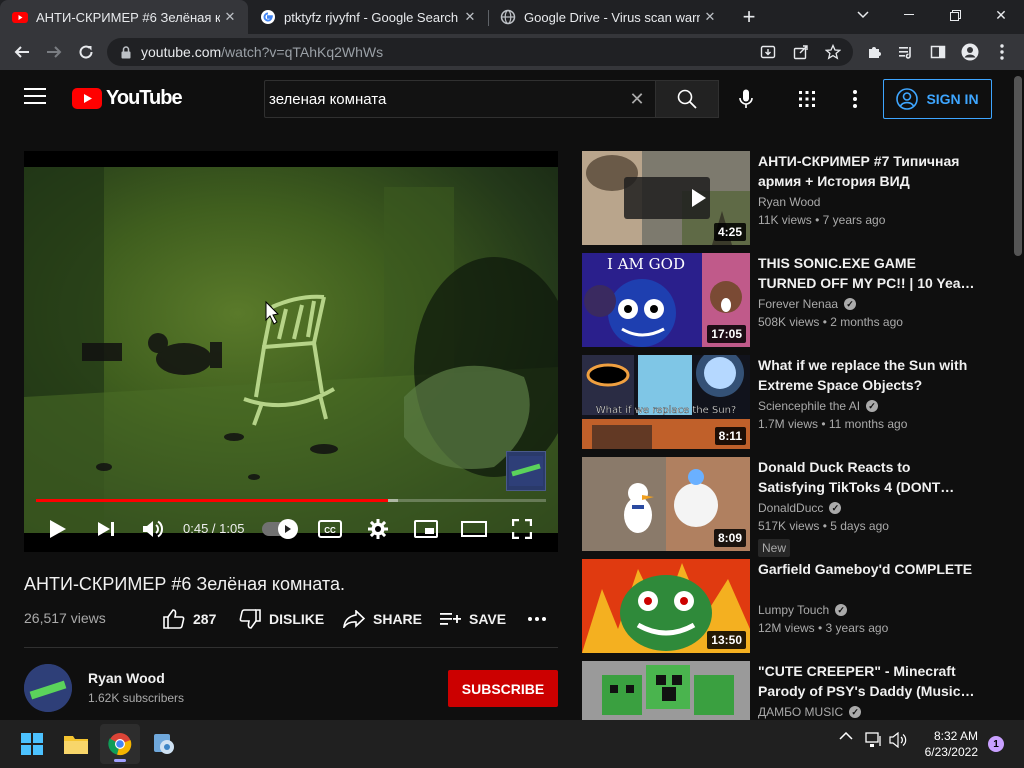  Describe the element at coordinates (789, 202) in the screenshot. I see `recommendation-channel: Ryan Wood` at that location.